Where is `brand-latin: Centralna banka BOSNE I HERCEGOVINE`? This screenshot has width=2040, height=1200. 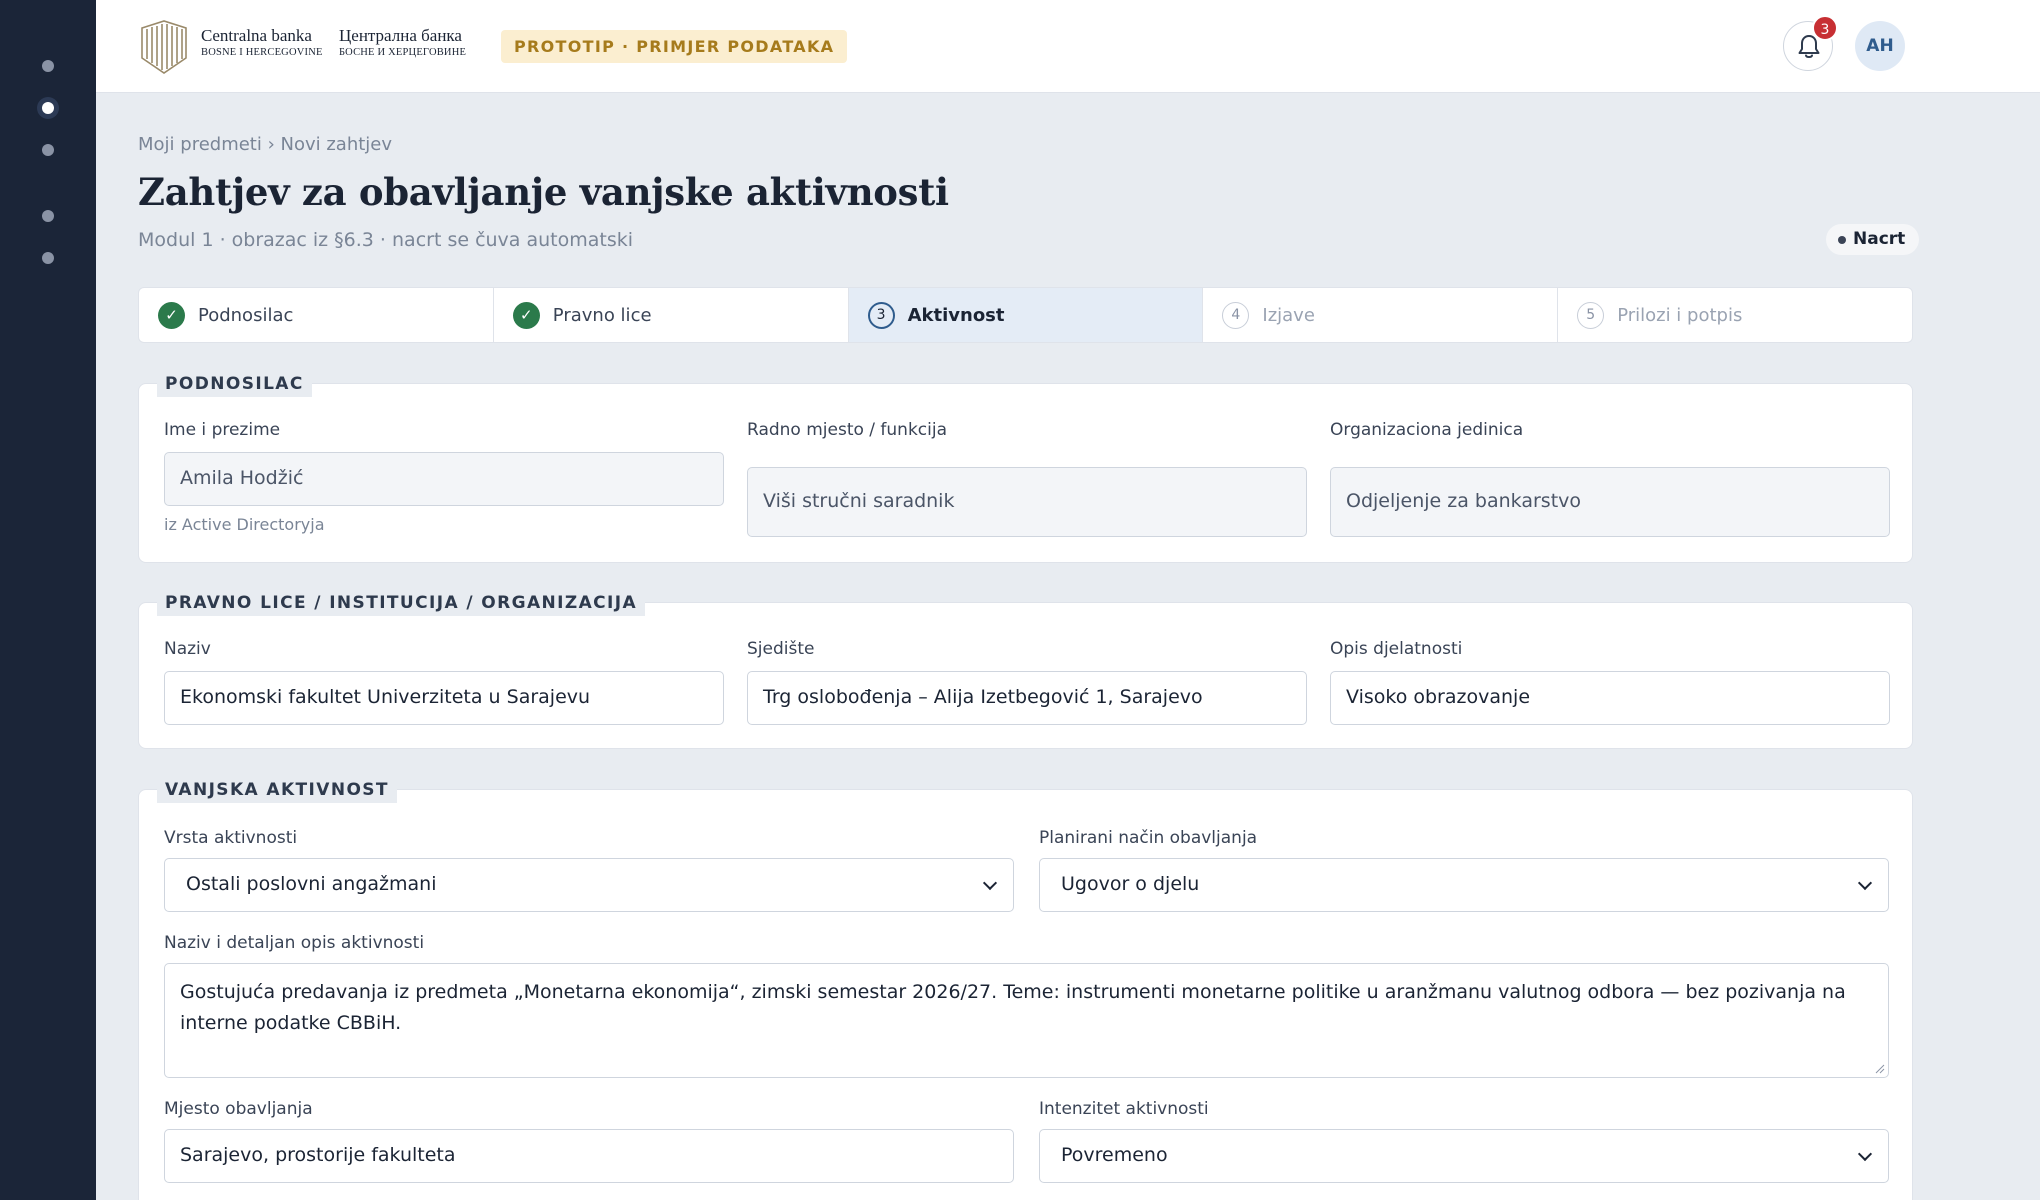 brand-latin: Centralna banka BOSNE I HERCEGOVINE is located at coordinates (262, 43).